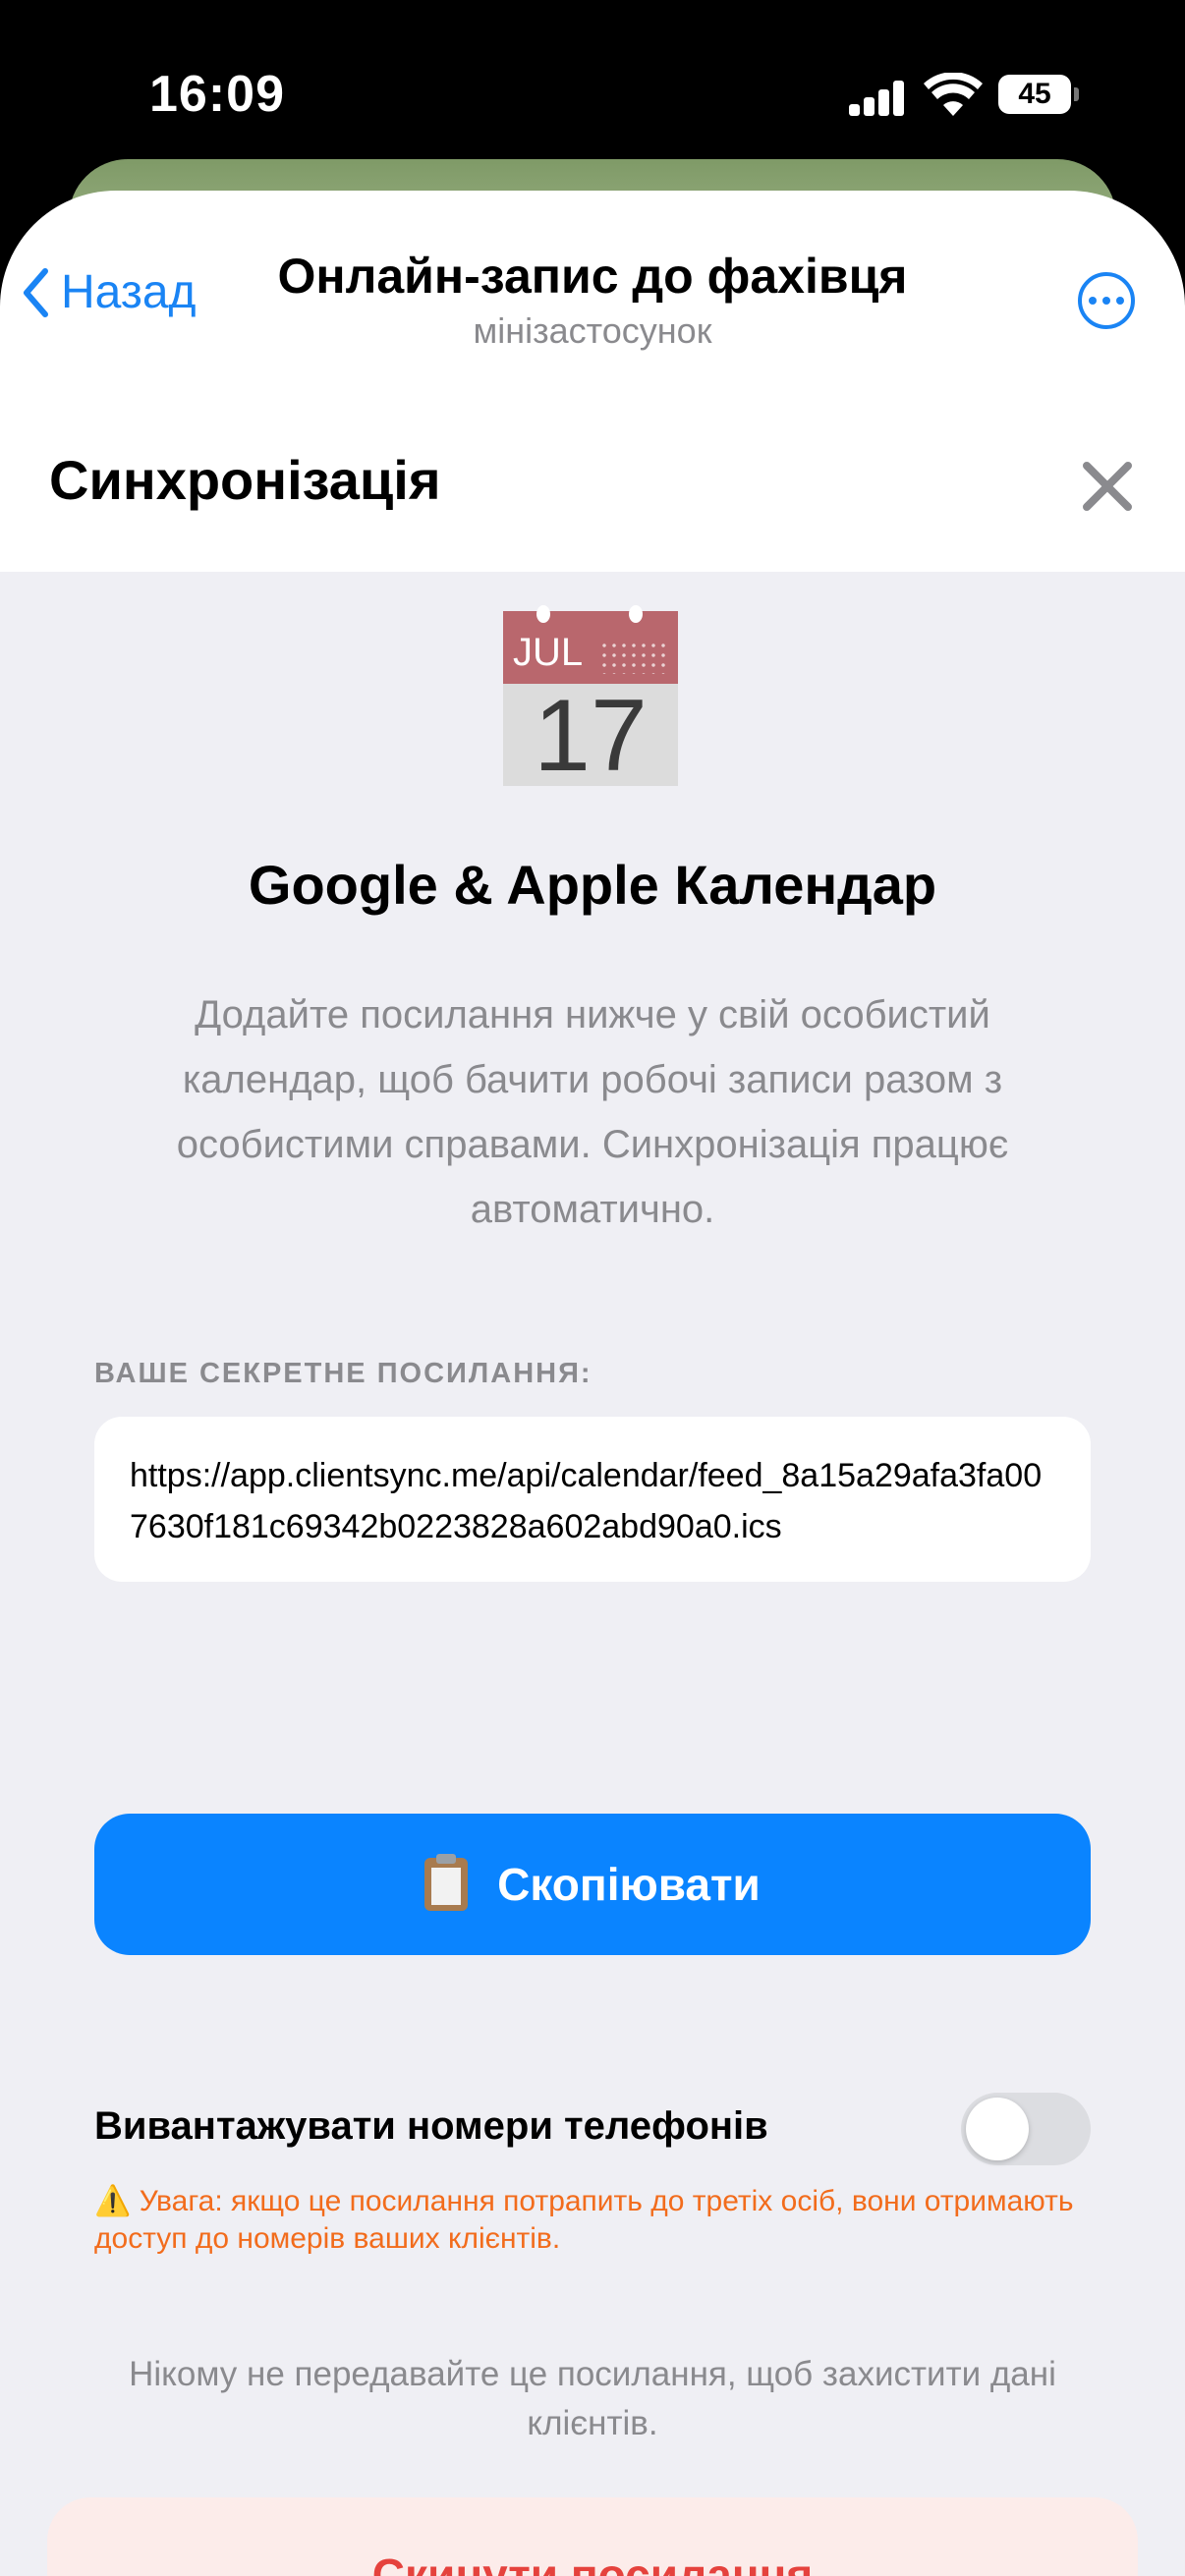 The image size is (1185, 2576). What do you see at coordinates (548, 652) in the screenshot?
I see `calendar-month: JUL` at bounding box center [548, 652].